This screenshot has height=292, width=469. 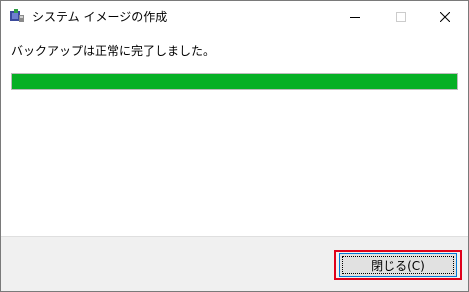 I want to click on close-icon, so click(x=445, y=16).